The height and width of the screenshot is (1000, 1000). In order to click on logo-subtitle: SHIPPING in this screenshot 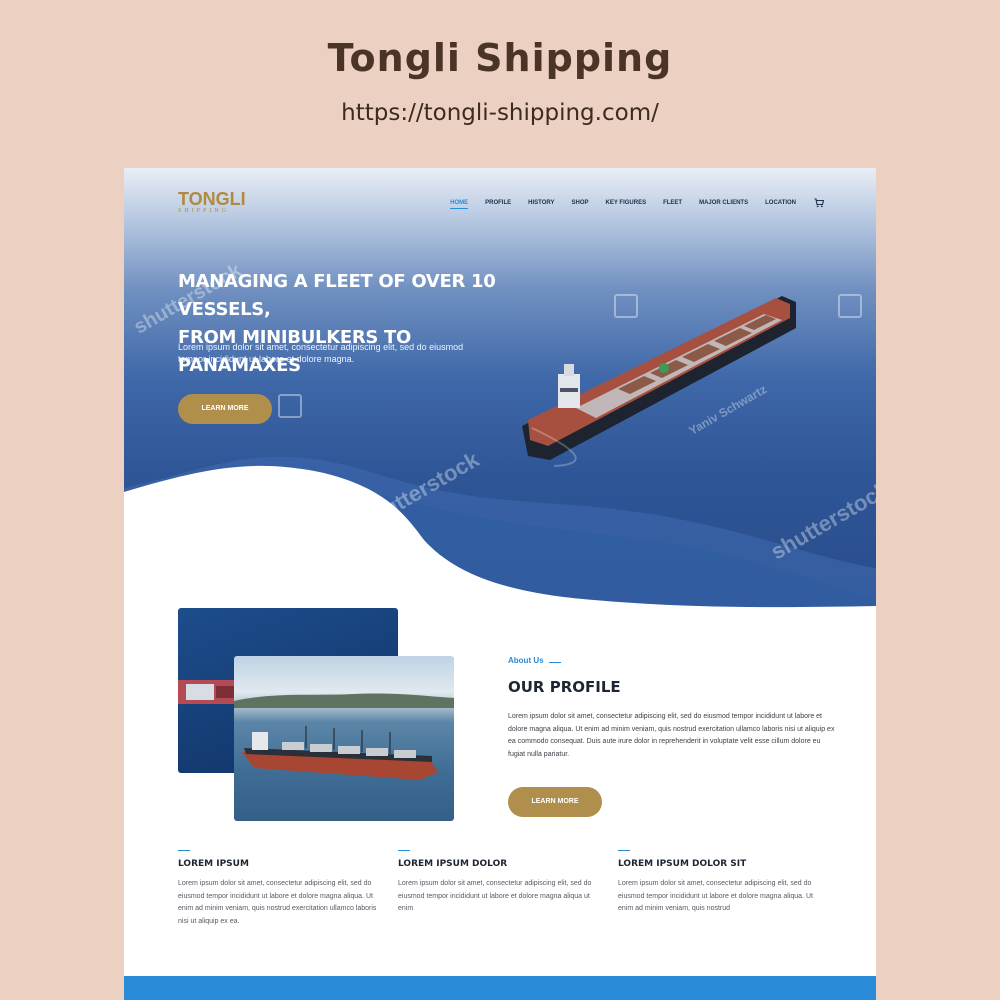, I will do `click(204, 211)`.